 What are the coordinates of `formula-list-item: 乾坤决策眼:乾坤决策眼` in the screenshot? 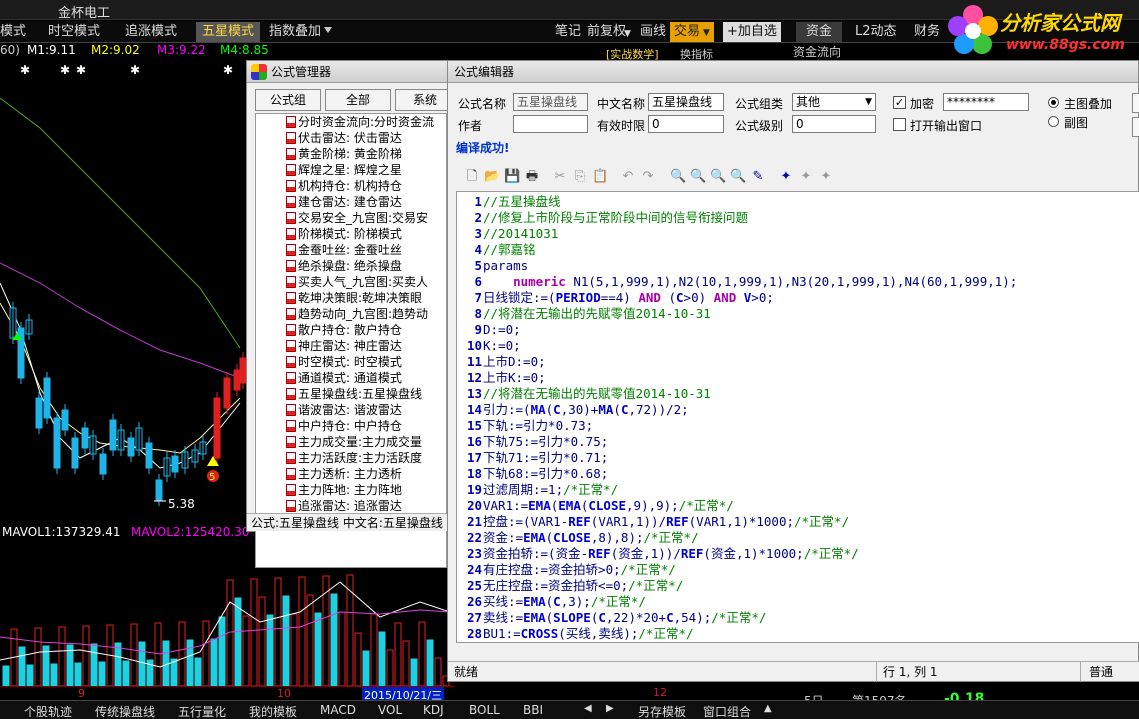 It's located at (351, 298).